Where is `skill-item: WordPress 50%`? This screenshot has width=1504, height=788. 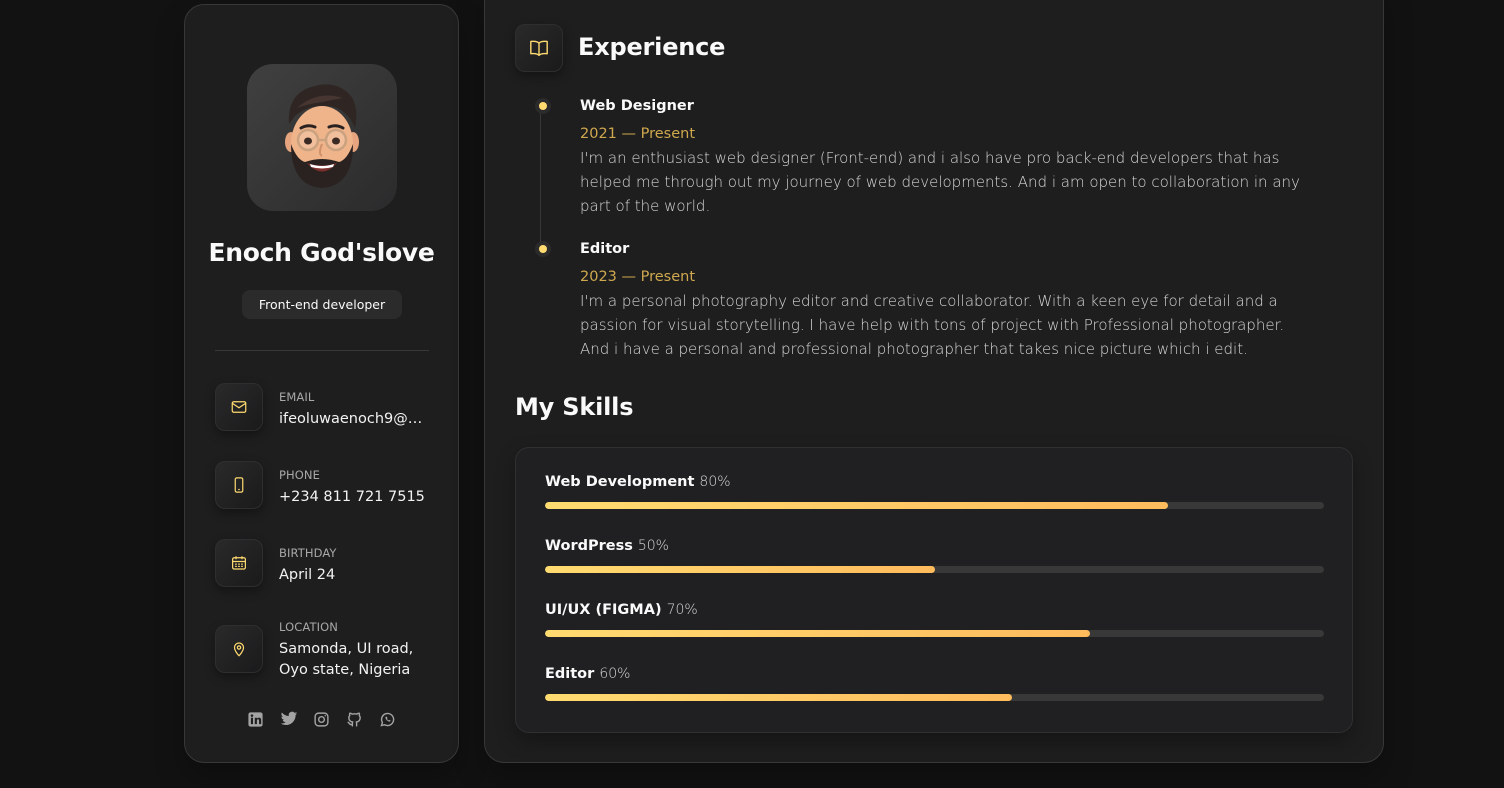 skill-item: WordPress 50% is located at coordinates (934, 555).